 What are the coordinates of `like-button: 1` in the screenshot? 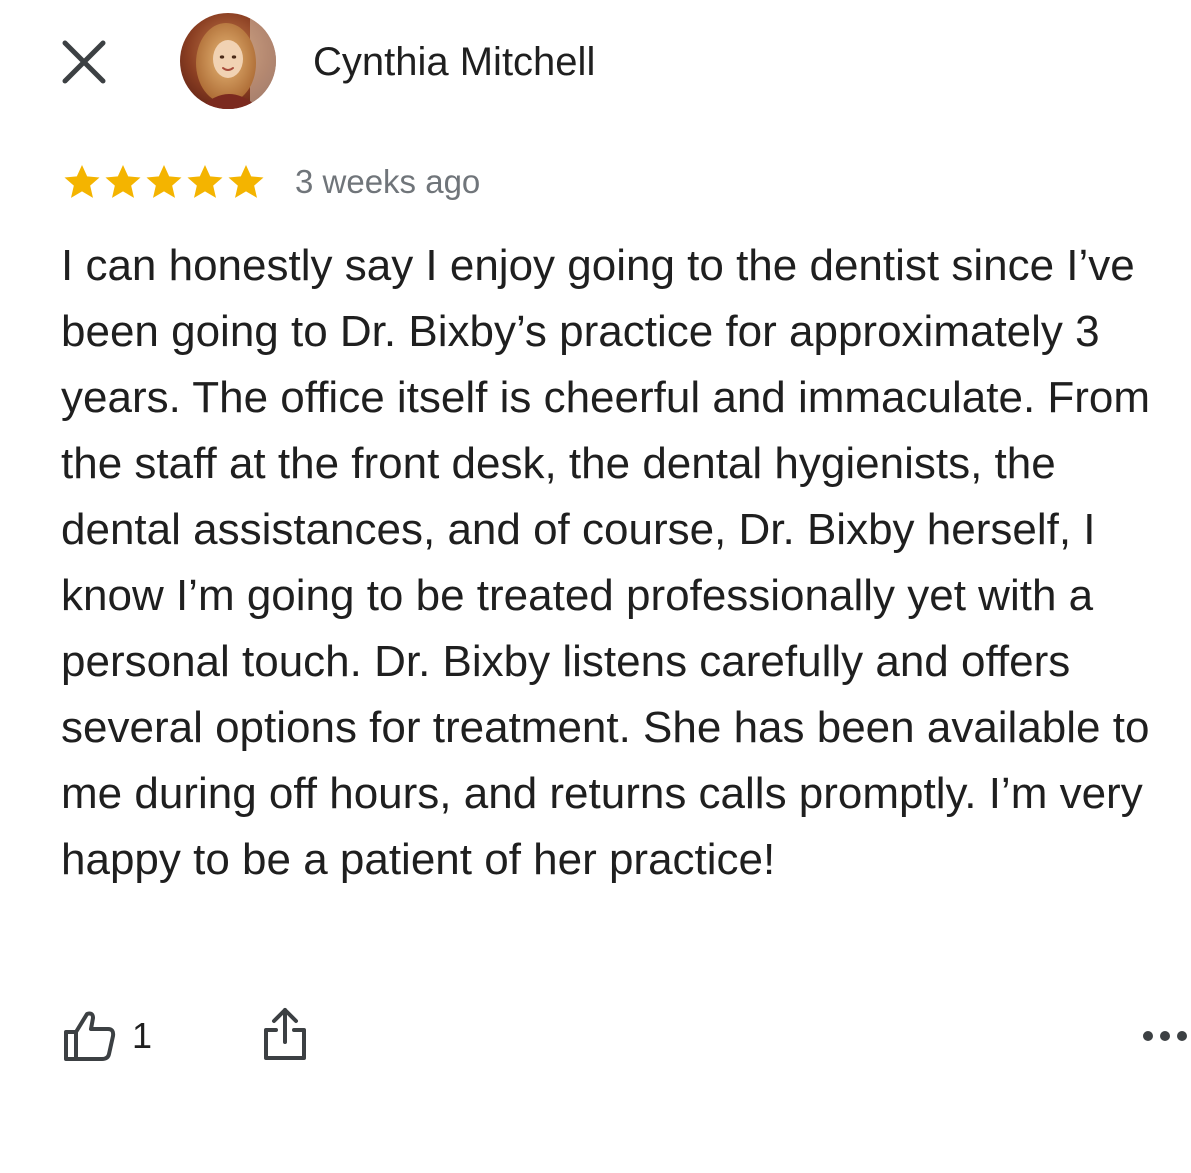 It's located at (107, 1036).